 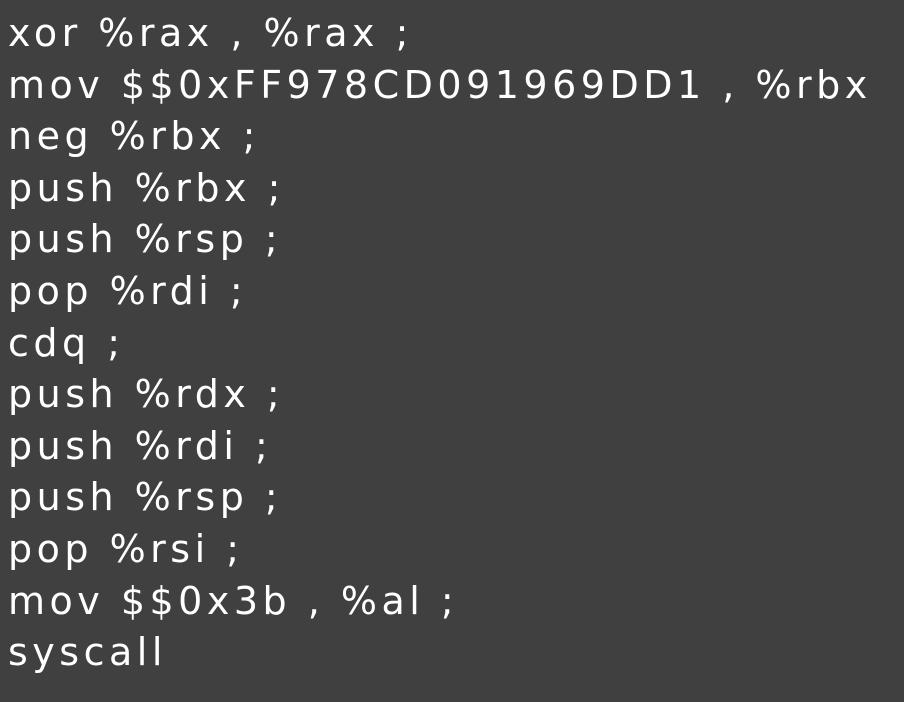 I want to click on code-line-8: push %rdx ;, so click(x=146, y=394).